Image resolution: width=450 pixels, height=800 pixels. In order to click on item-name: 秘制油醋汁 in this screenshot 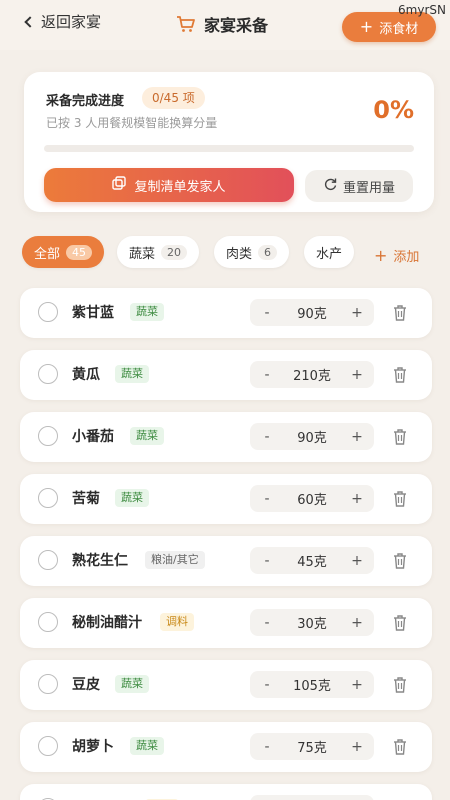, I will do `click(107, 623)`.